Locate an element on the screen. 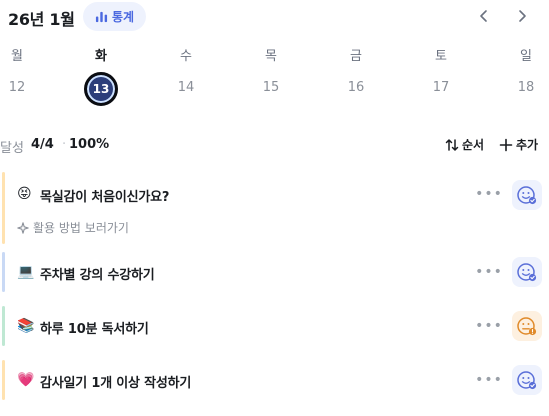 This screenshot has height=416, width=549. guide-link: 활용 방법 보러가기 is located at coordinates (73, 227).